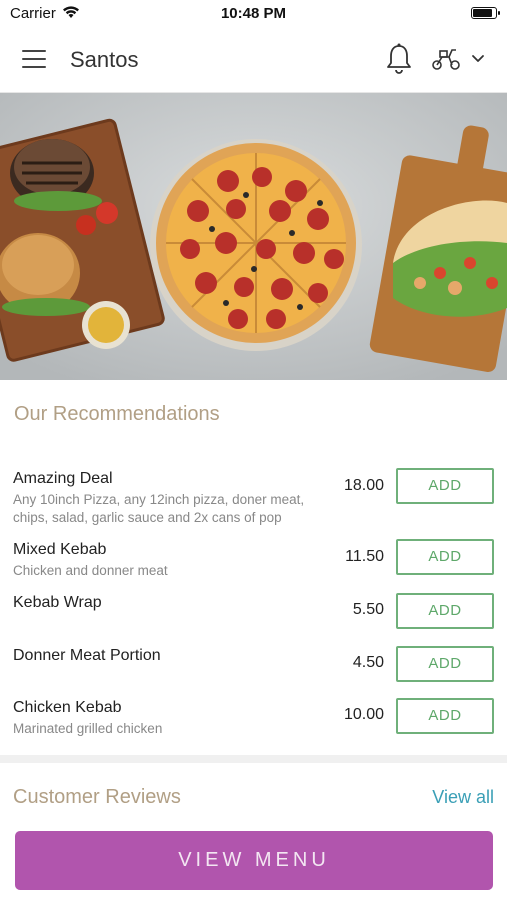 This screenshot has width=507, height=900. I want to click on item-price: 4.50, so click(368, 662).